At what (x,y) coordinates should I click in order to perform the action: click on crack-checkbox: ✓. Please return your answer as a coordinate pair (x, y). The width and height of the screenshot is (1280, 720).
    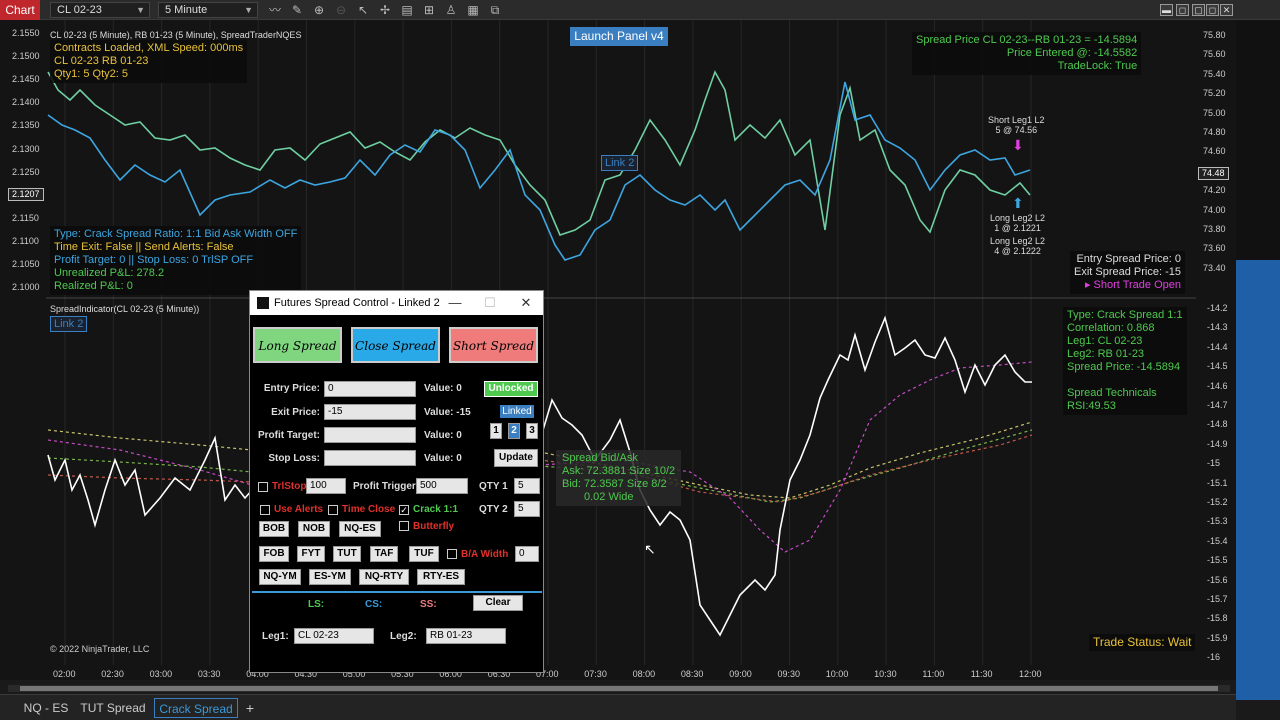
    Looking at the image, I should click on (404, 510).